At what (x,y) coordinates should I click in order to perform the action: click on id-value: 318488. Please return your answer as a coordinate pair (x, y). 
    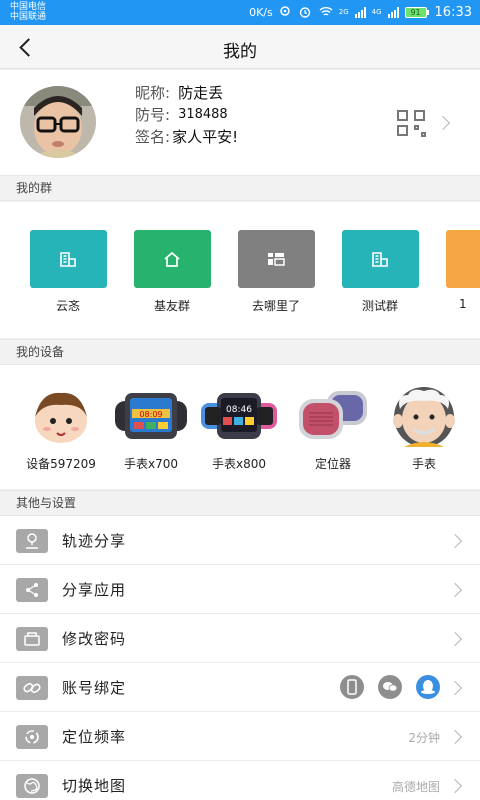
    Looking at the image, I should click on (203, 114).